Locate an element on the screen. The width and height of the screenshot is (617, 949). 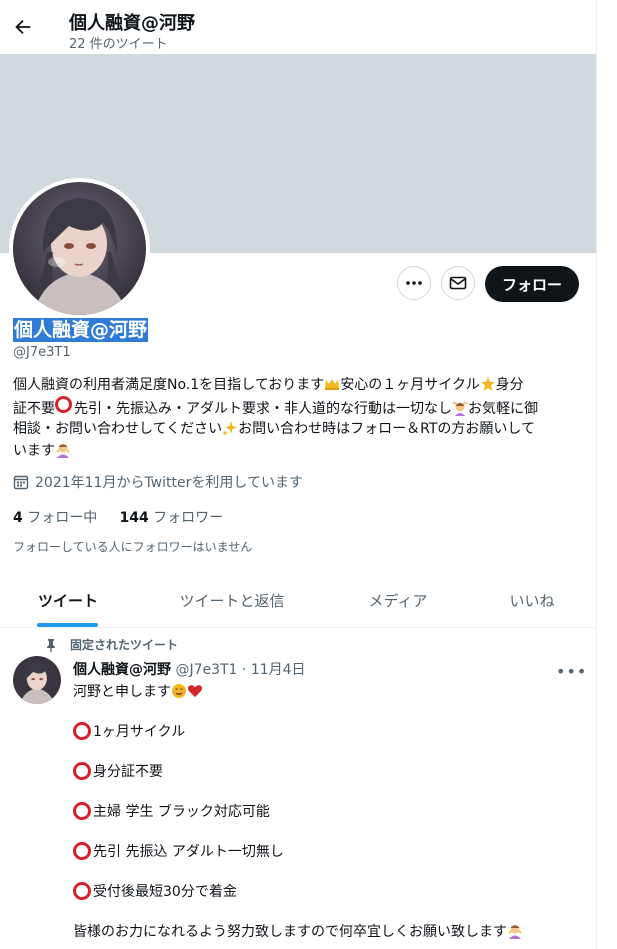
envelope-icon is located at coordinates (458, 283).